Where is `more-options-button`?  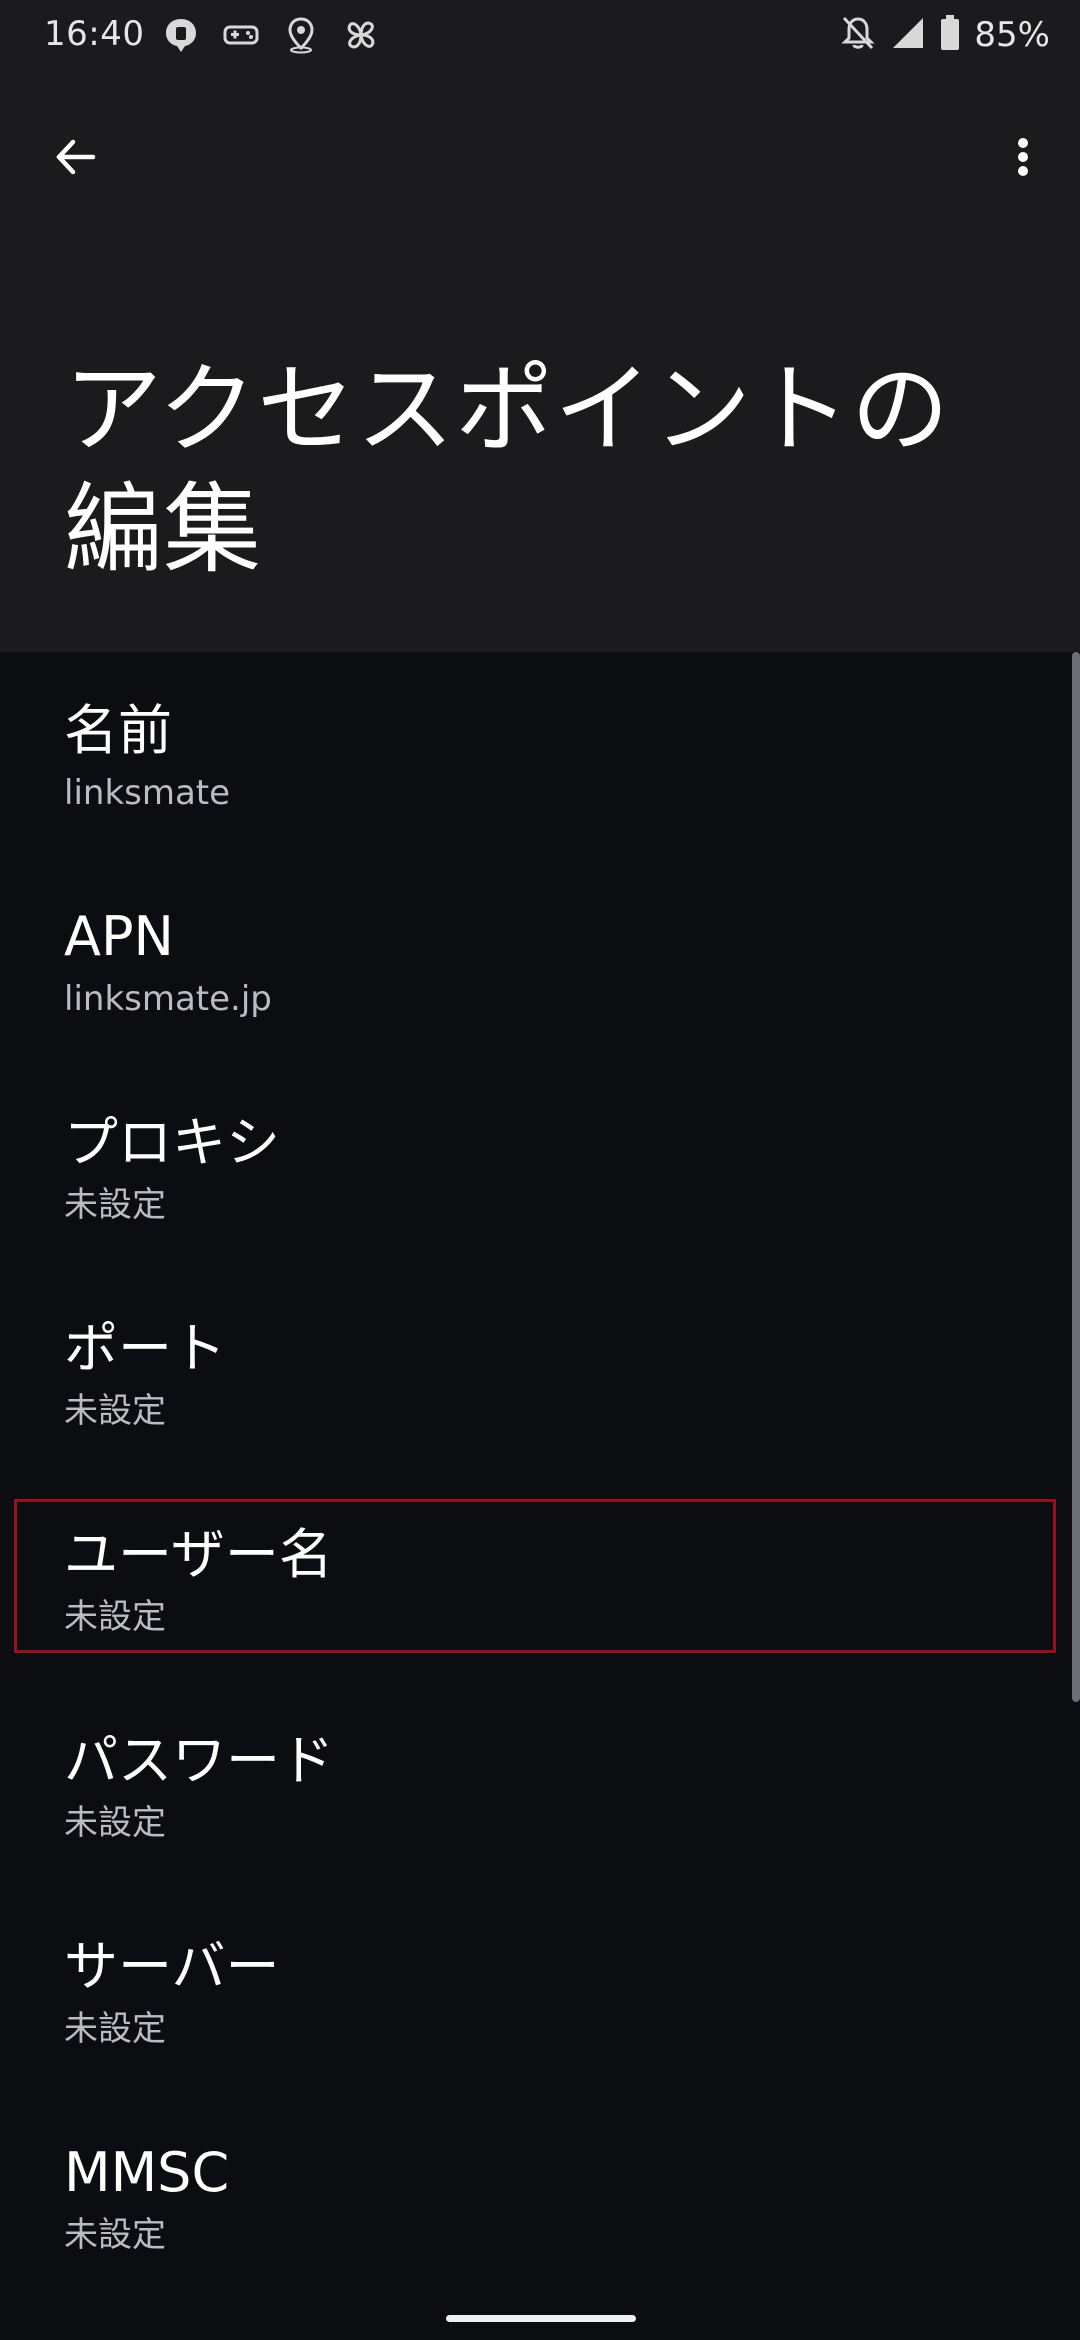
more-options-button is located at coordinates (1023, 159).